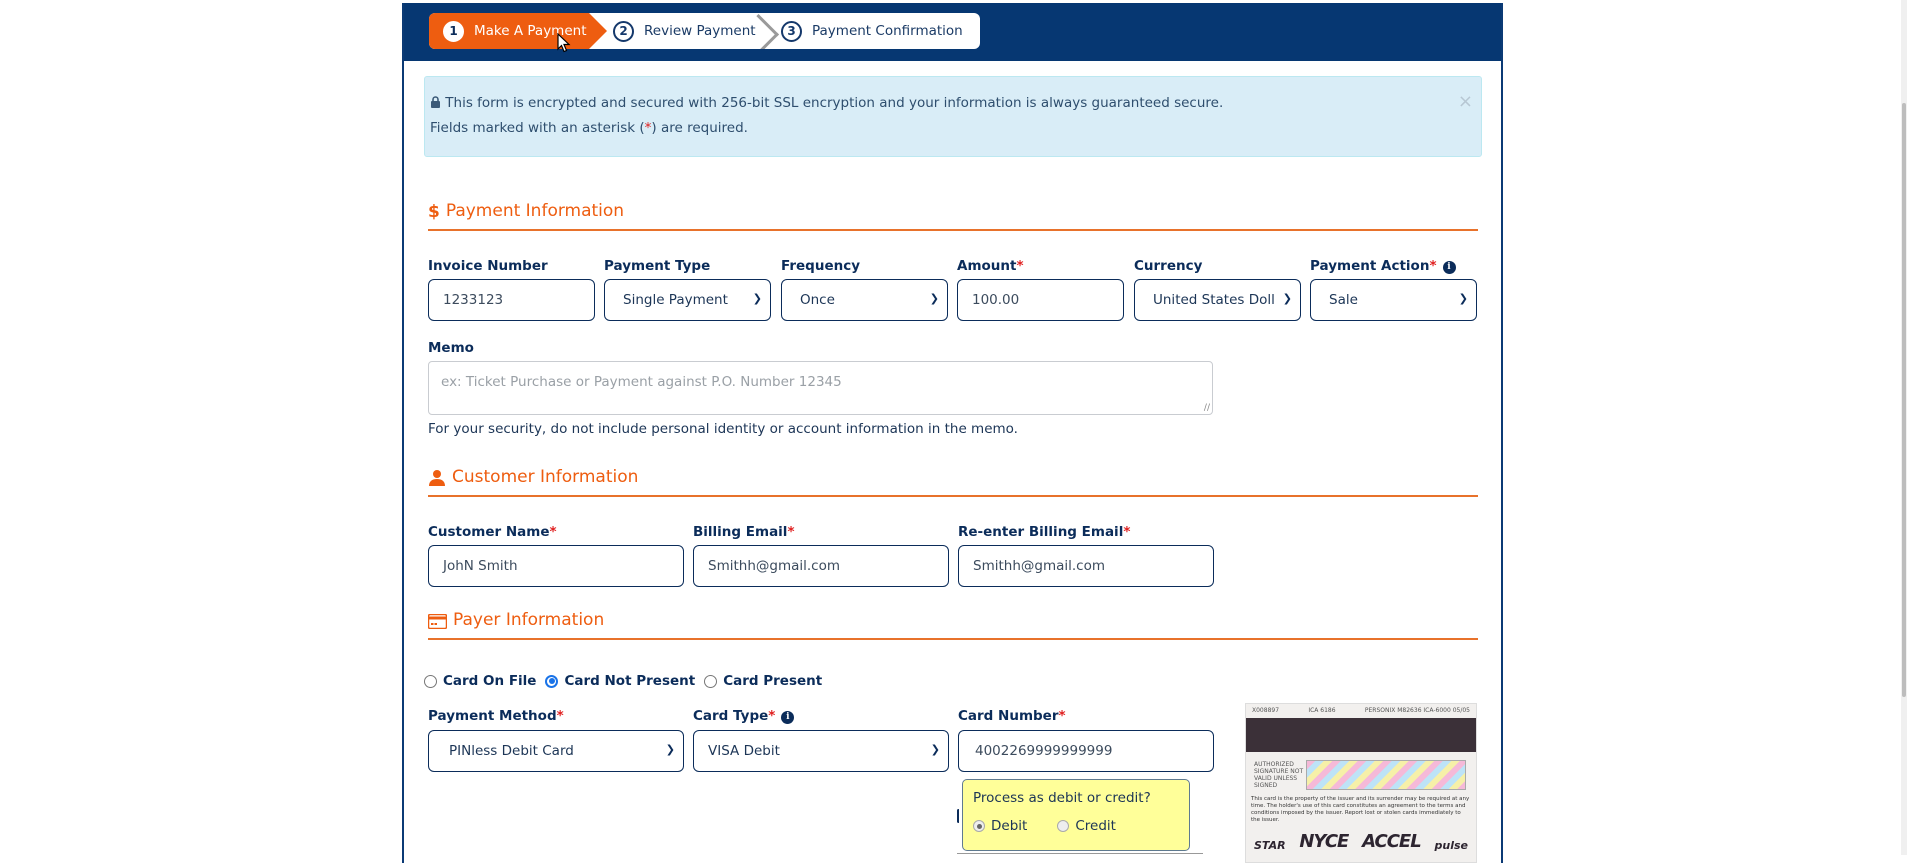 Image resolution: width=1907 pixels, height=863 pixels. I want to click on nyce-logo: NYCE, so click(1324, 841).